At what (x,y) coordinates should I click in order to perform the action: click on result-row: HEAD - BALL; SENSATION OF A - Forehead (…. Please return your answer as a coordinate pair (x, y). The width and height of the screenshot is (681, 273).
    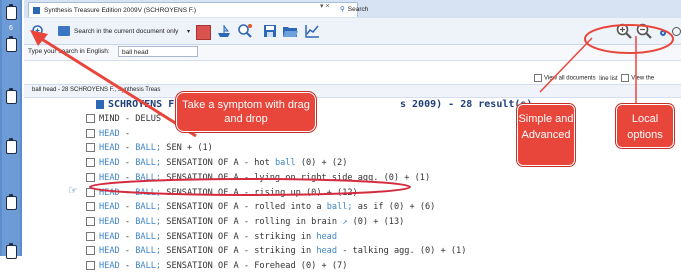
    Looking at the image, I should click on (216, 266).